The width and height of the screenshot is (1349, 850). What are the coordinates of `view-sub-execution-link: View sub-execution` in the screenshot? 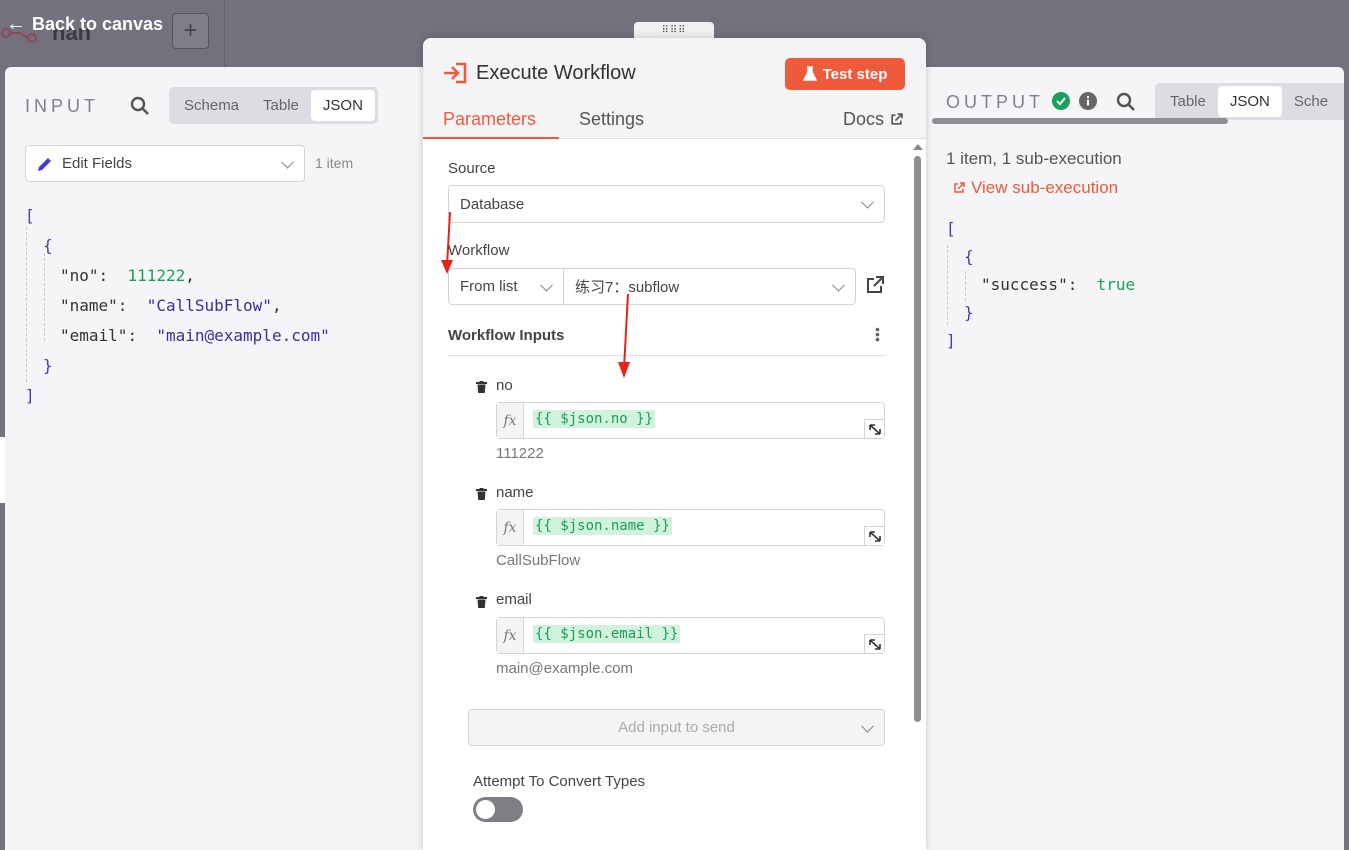 It's located at (1035, 188).